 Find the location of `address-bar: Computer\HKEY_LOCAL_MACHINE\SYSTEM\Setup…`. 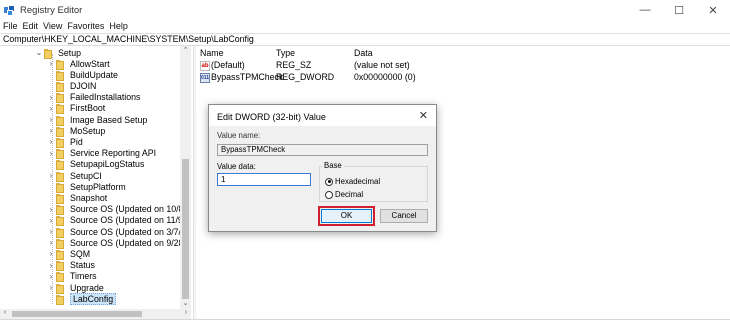

address-bar: Computer\HKEY_LOCAL_MACHINE\SYSTEM\Setup… is located at coordinates (365, 39).